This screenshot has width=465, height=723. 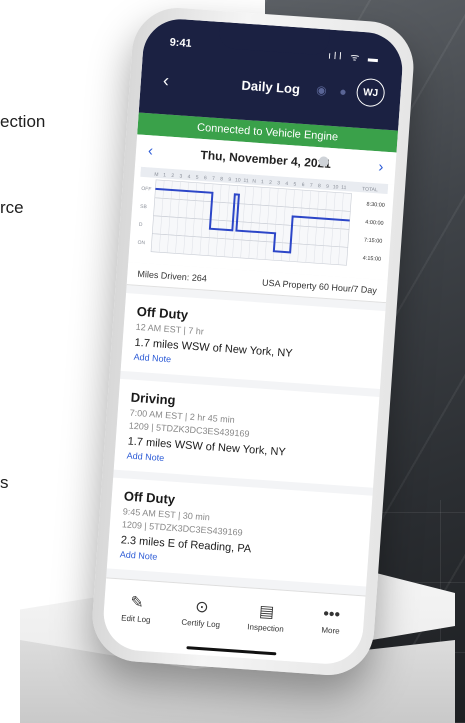 What do you see at coordinates (266, 628) in the screenshot?
I see `tab-label: Inspection` at bounding box center [266, 628].